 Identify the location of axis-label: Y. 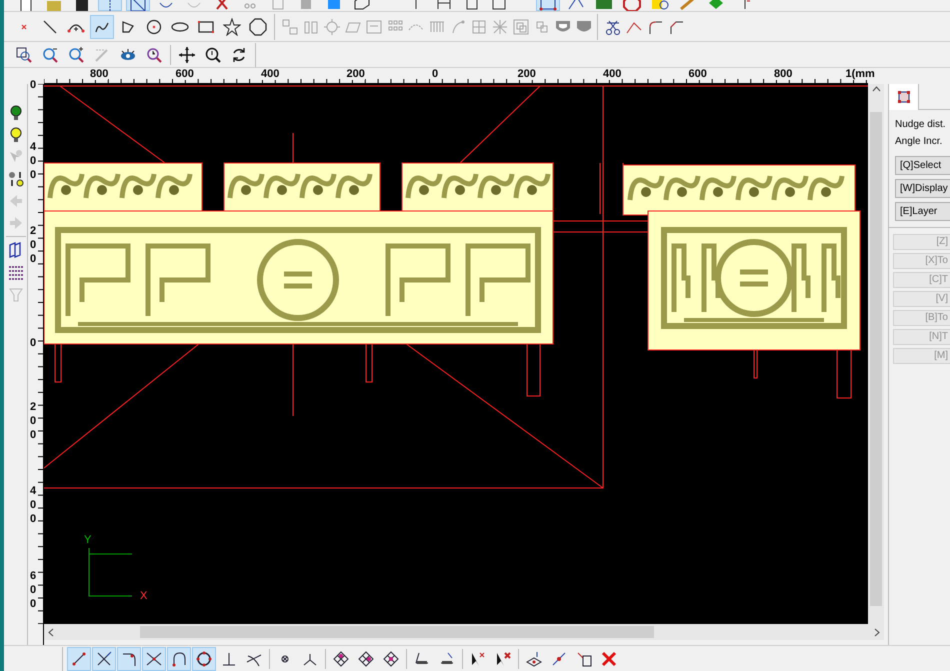
(88, 540).